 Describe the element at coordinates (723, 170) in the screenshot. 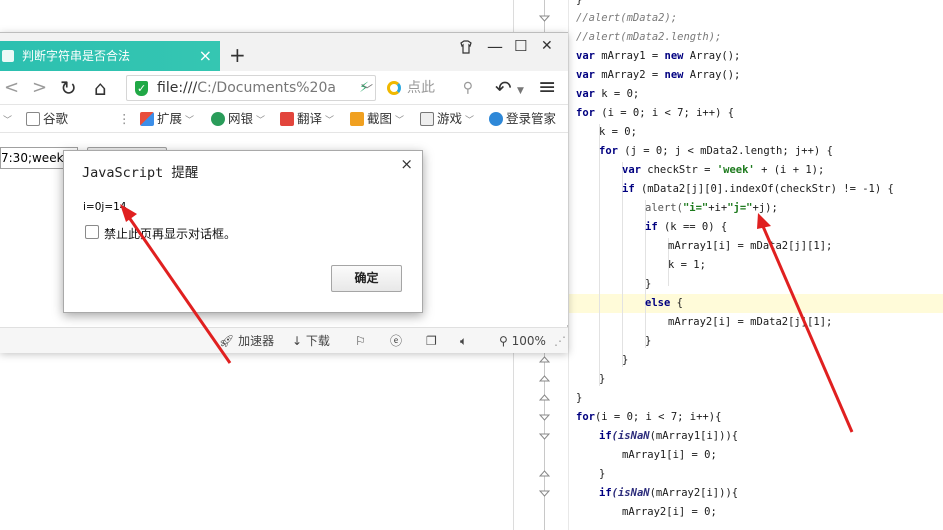

I see `code-line: var checkStr = 'week' + (i + 1);` at that location.